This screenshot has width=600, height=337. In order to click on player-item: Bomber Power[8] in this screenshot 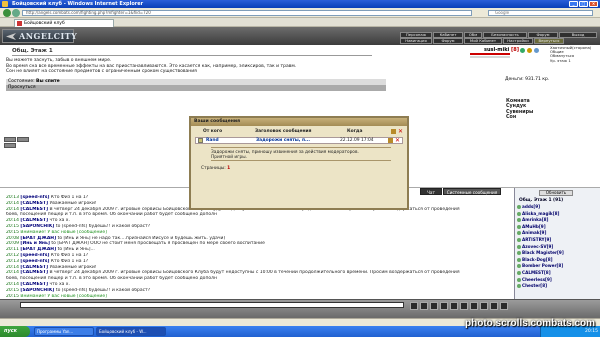, I will do `click(558, 266)`.